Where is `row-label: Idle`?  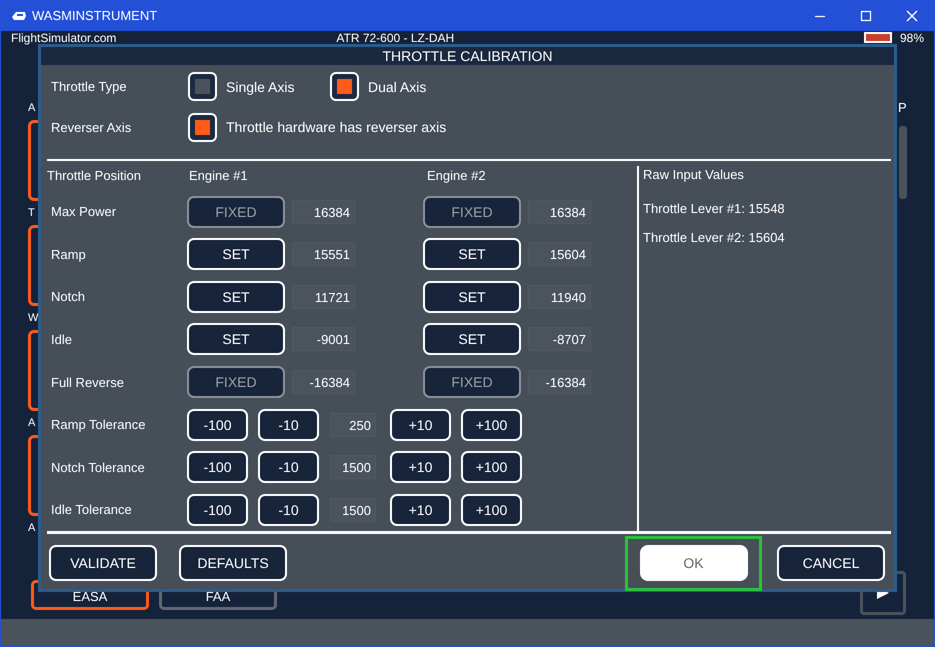
row-label: Idle is located at coordinates (61, 339).